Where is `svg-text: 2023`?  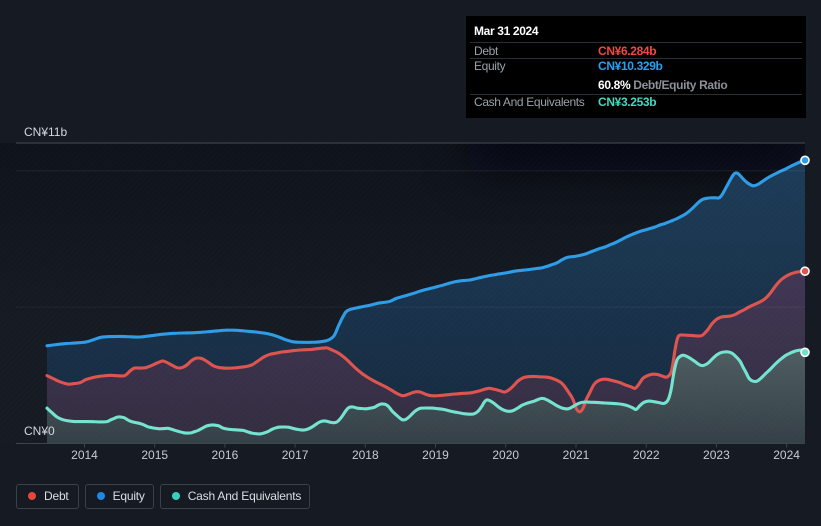 svg-text: 2023 is located at coordinates (716, 455).